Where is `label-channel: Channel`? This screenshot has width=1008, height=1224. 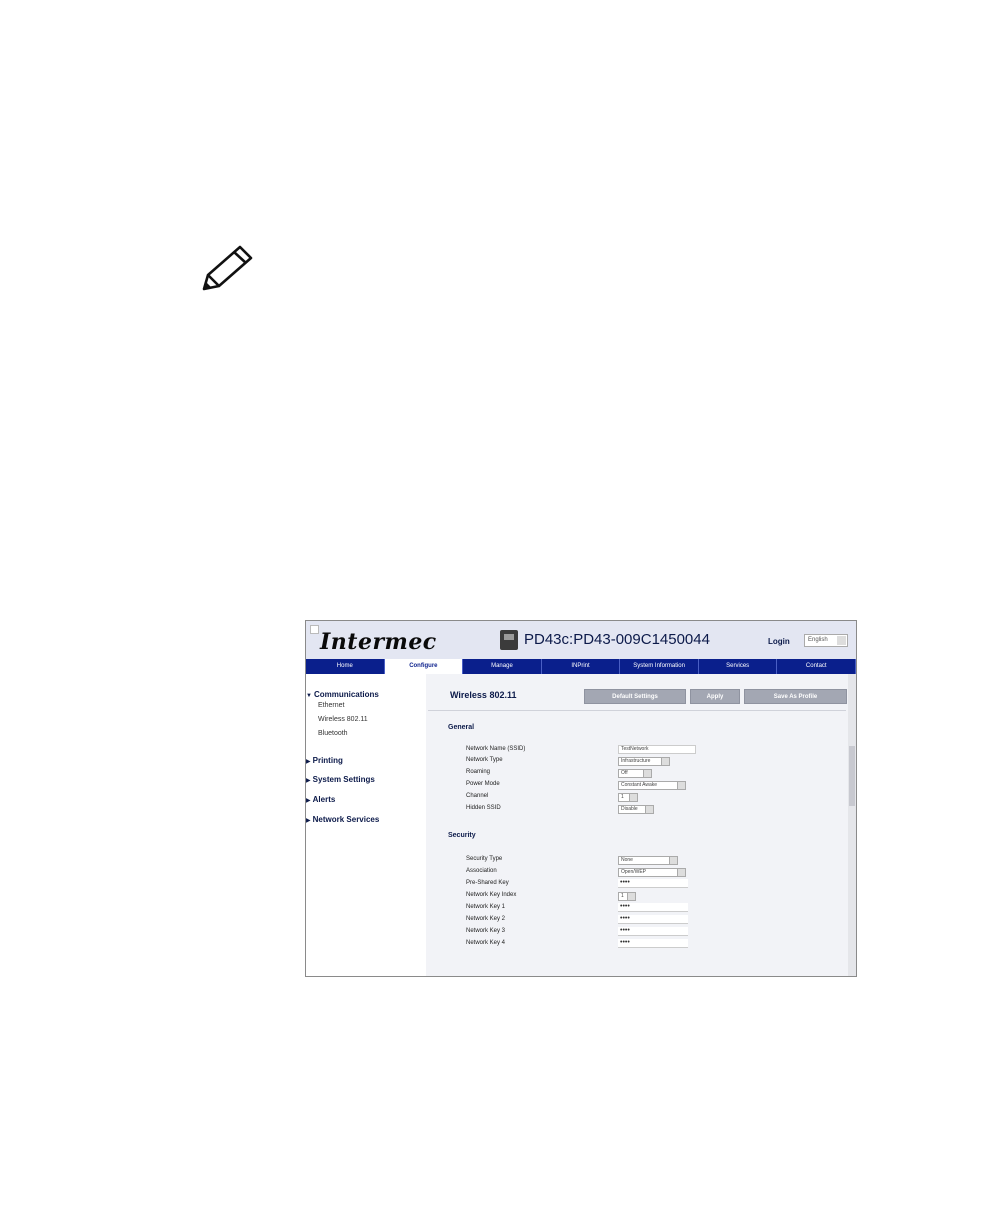
label-channel: Channel is located at coordinates (477, 796).